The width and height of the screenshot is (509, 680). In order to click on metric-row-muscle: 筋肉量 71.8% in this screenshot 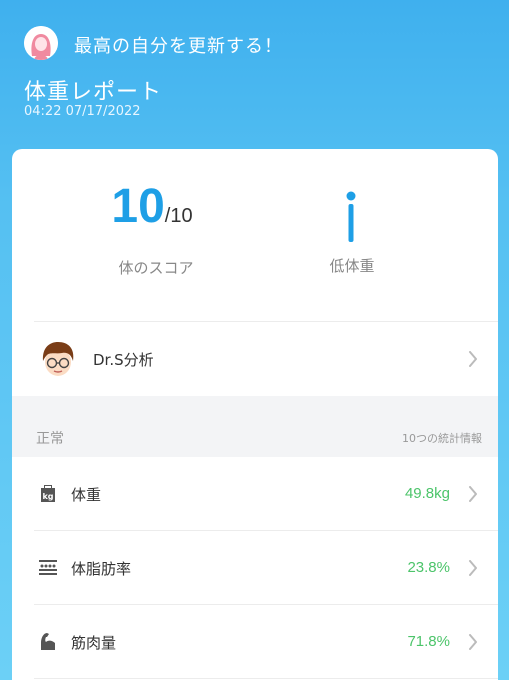, I will do `click(255, 642)`.